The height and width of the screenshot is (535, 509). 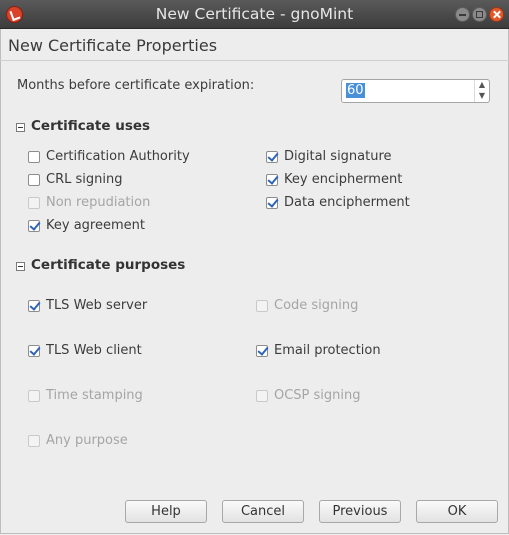 I want to click on purposes-collapse-icon, so click(x=20, y=266).